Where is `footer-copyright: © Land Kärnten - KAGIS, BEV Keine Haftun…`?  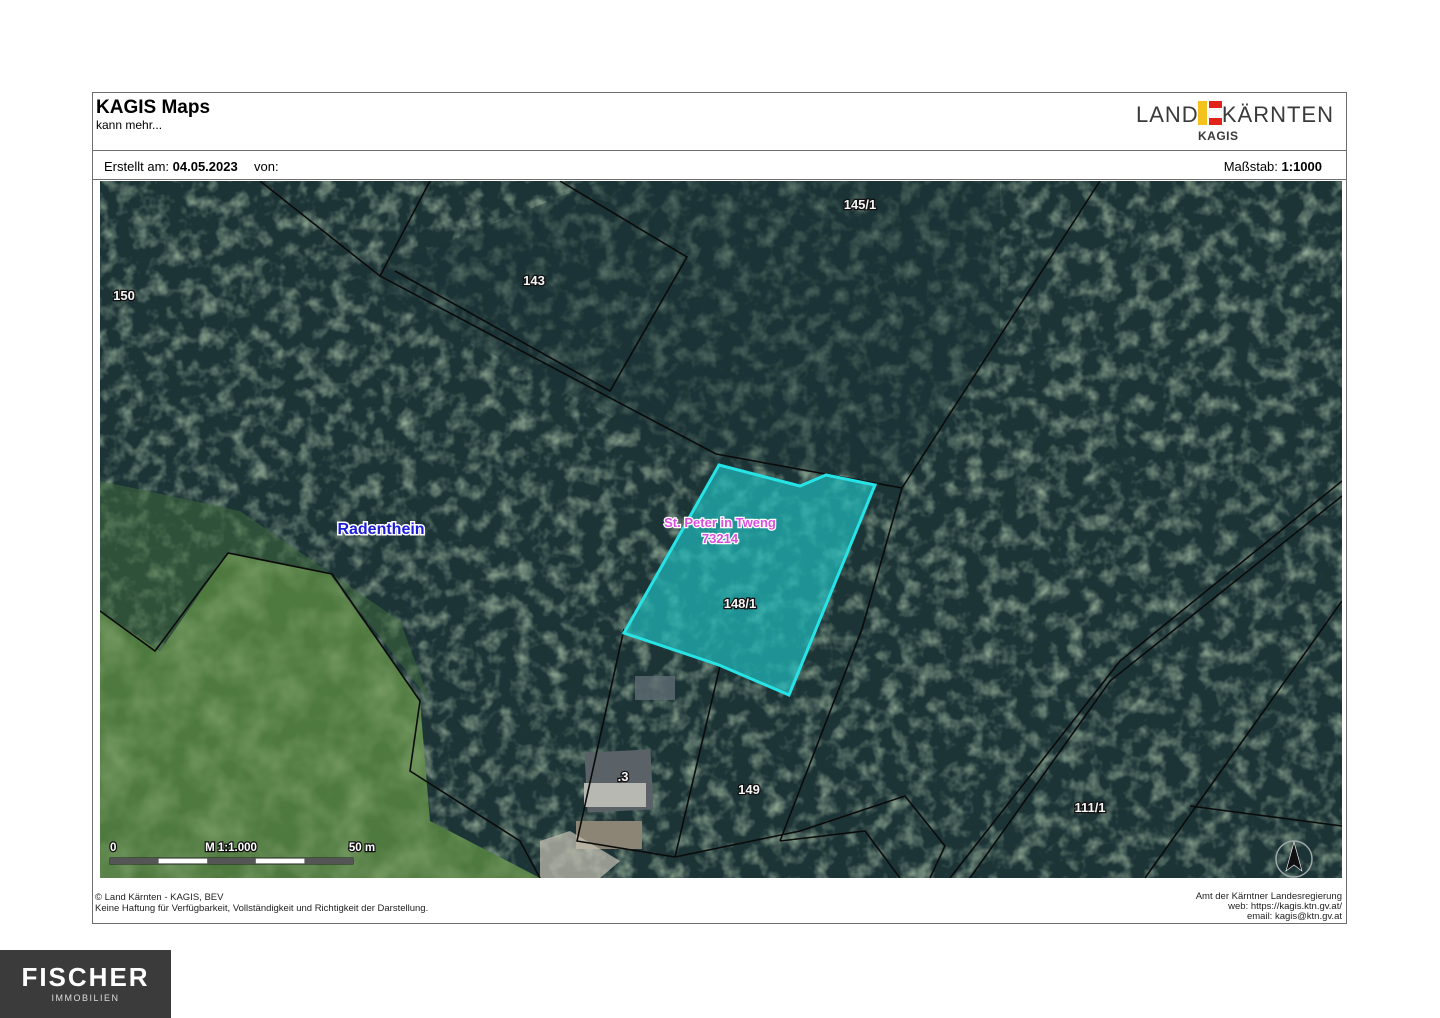
footer-copyright: © Land Kärnten - KAGIS, BEV Keine Haftun… is located at coordinates (261, 903).